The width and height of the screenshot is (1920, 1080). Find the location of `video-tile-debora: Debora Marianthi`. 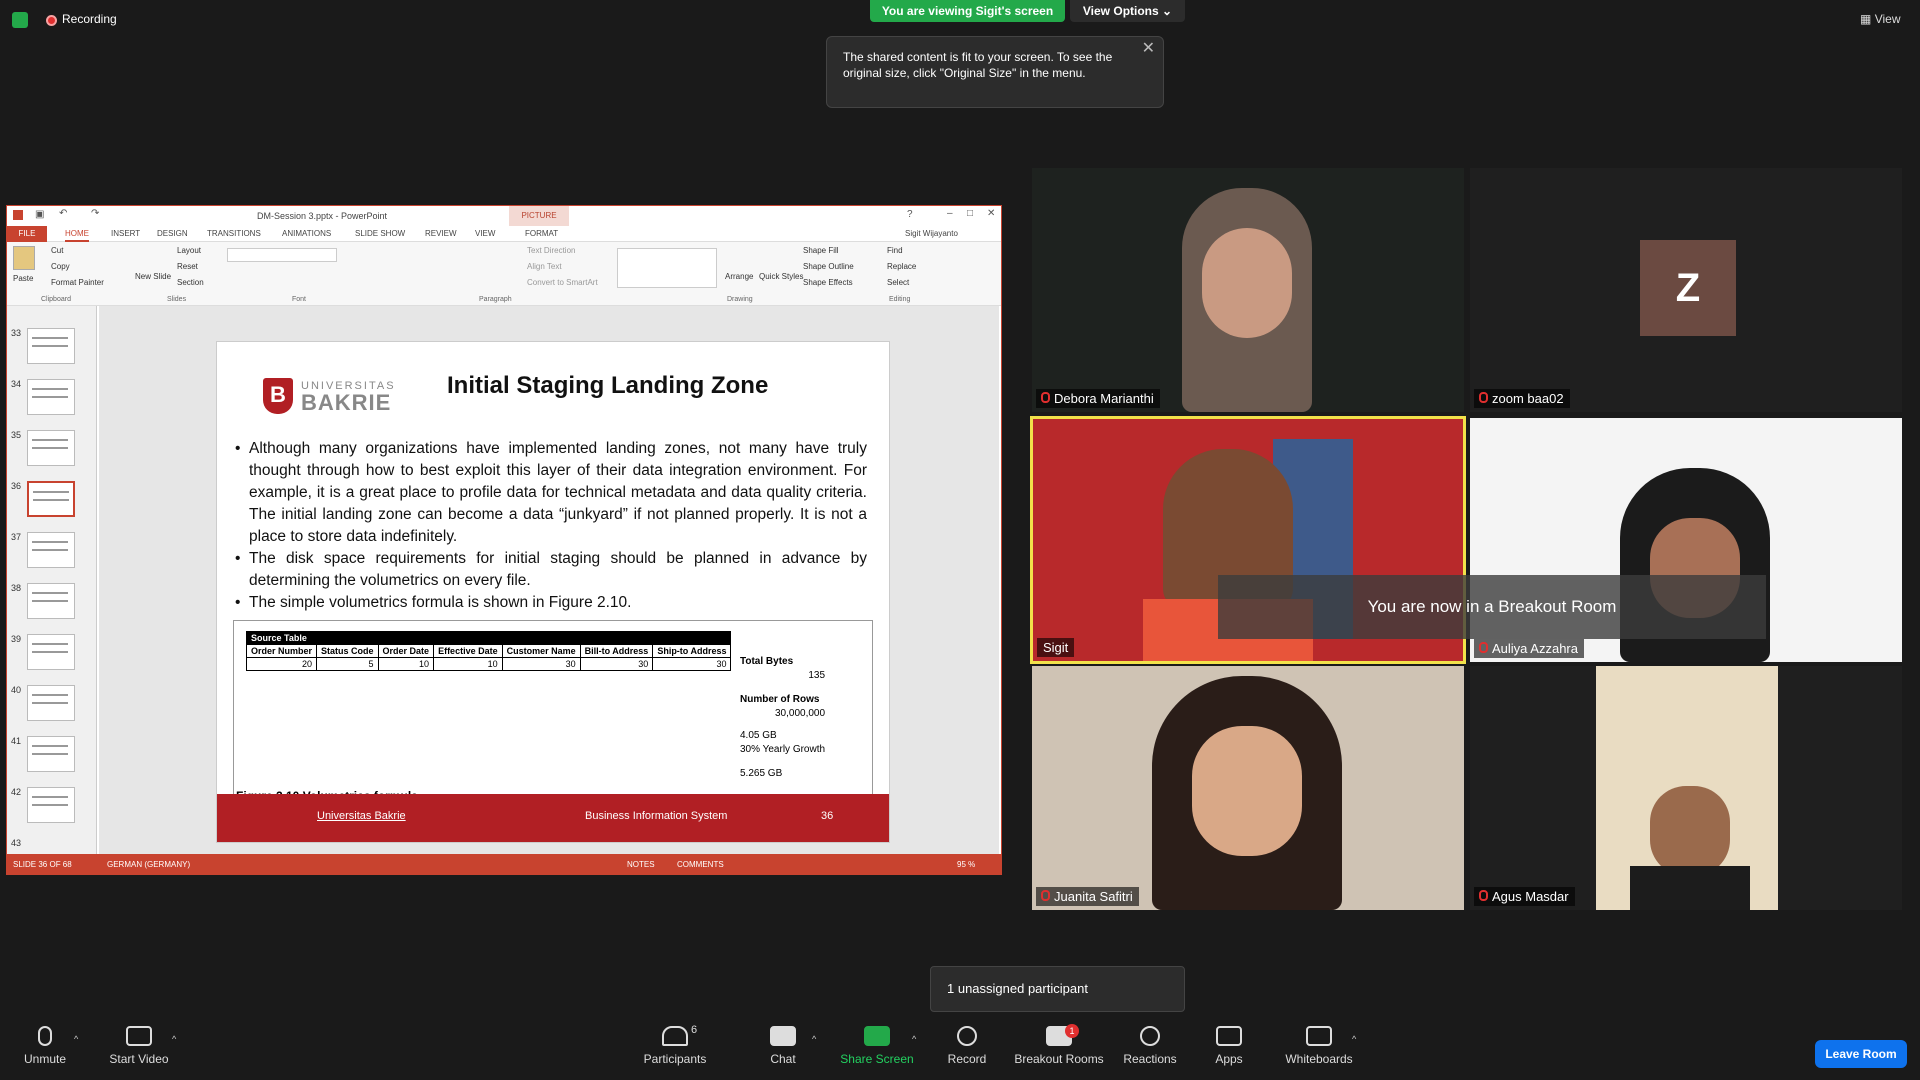

video-tile-debora: Debora Marianthi is located at coordinates (1248, 290).